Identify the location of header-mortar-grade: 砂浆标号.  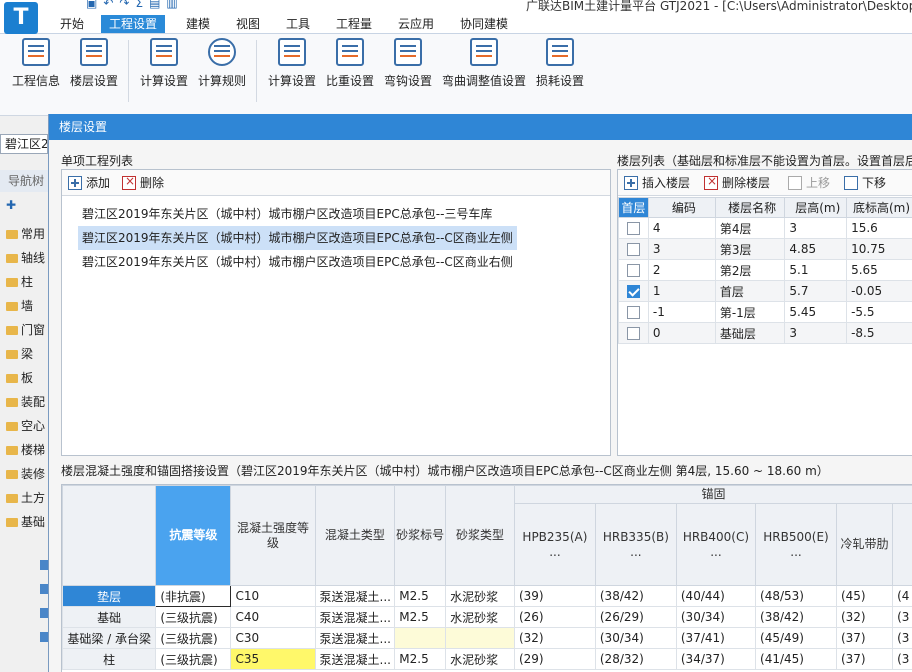
(420, 535).